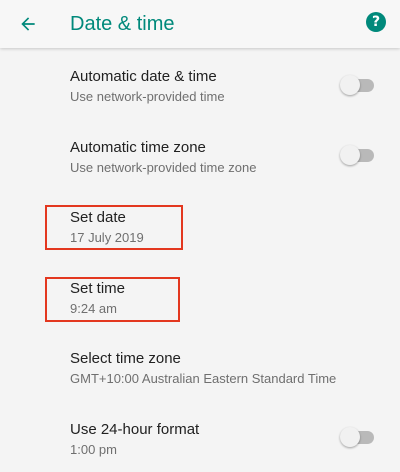  Describe the element at coordinates (135, 429) in the screenshot. I see `pref-title: Use 24-hour format` at that location.